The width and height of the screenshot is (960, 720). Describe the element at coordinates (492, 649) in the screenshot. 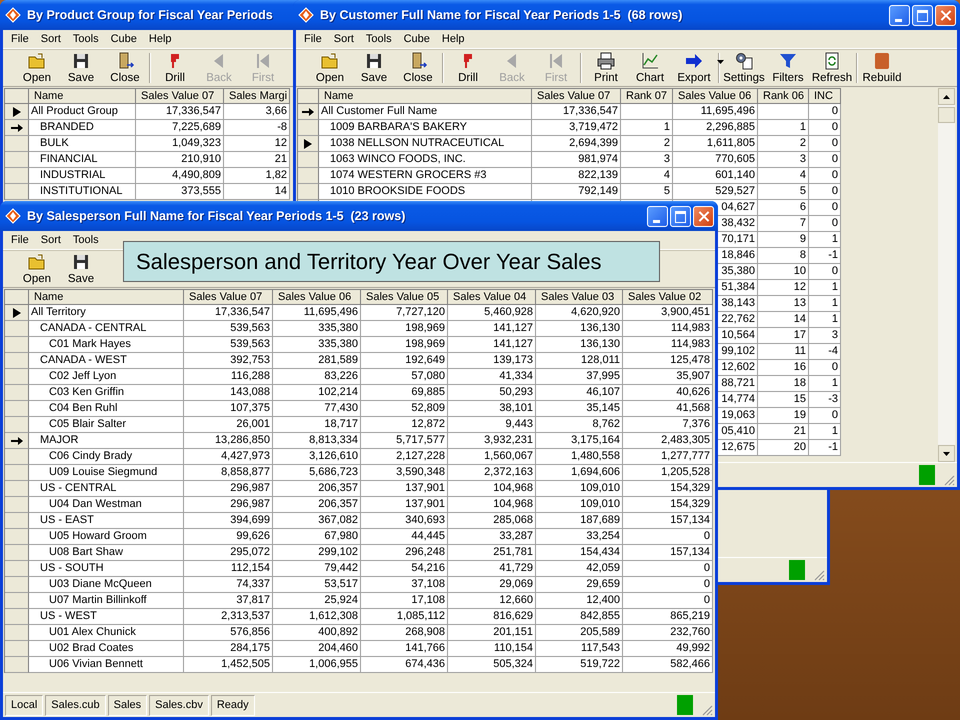

I see `table-cell: 110,154` at that location.